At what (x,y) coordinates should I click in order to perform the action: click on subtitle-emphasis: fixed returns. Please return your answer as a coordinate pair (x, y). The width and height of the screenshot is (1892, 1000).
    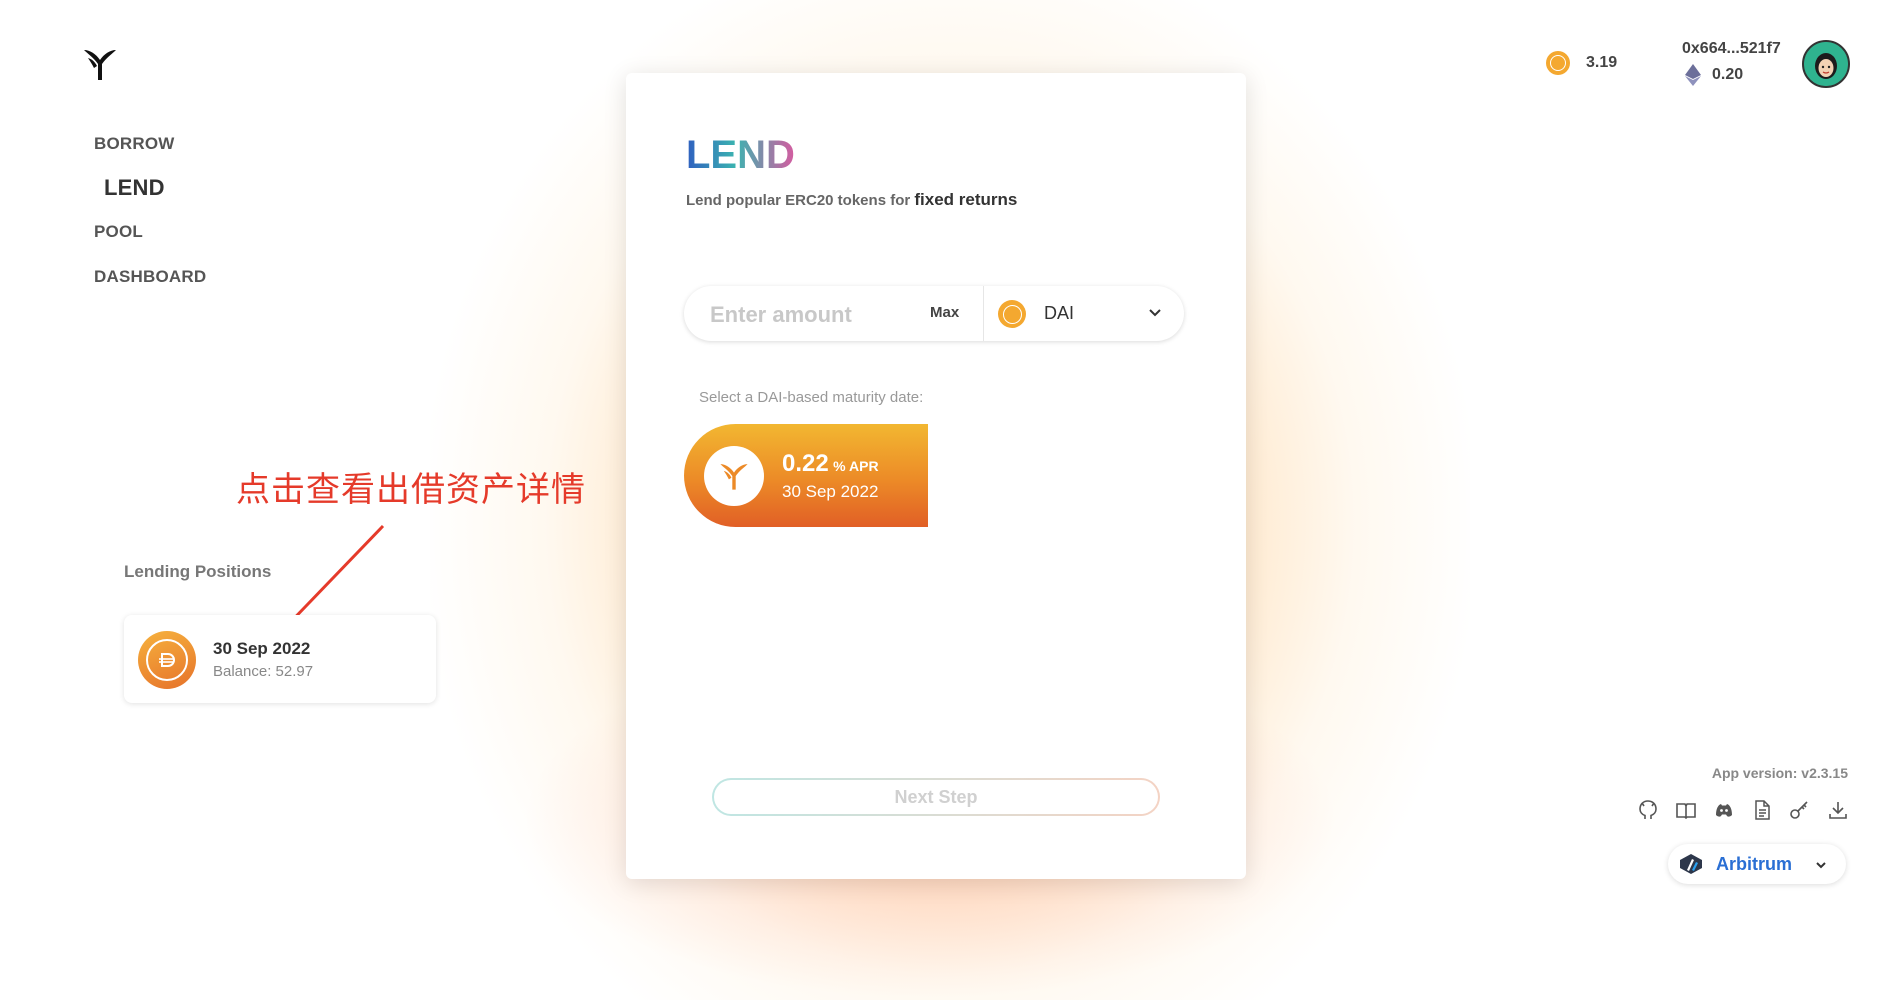
    Looking at the image, I should click on (966, 199).